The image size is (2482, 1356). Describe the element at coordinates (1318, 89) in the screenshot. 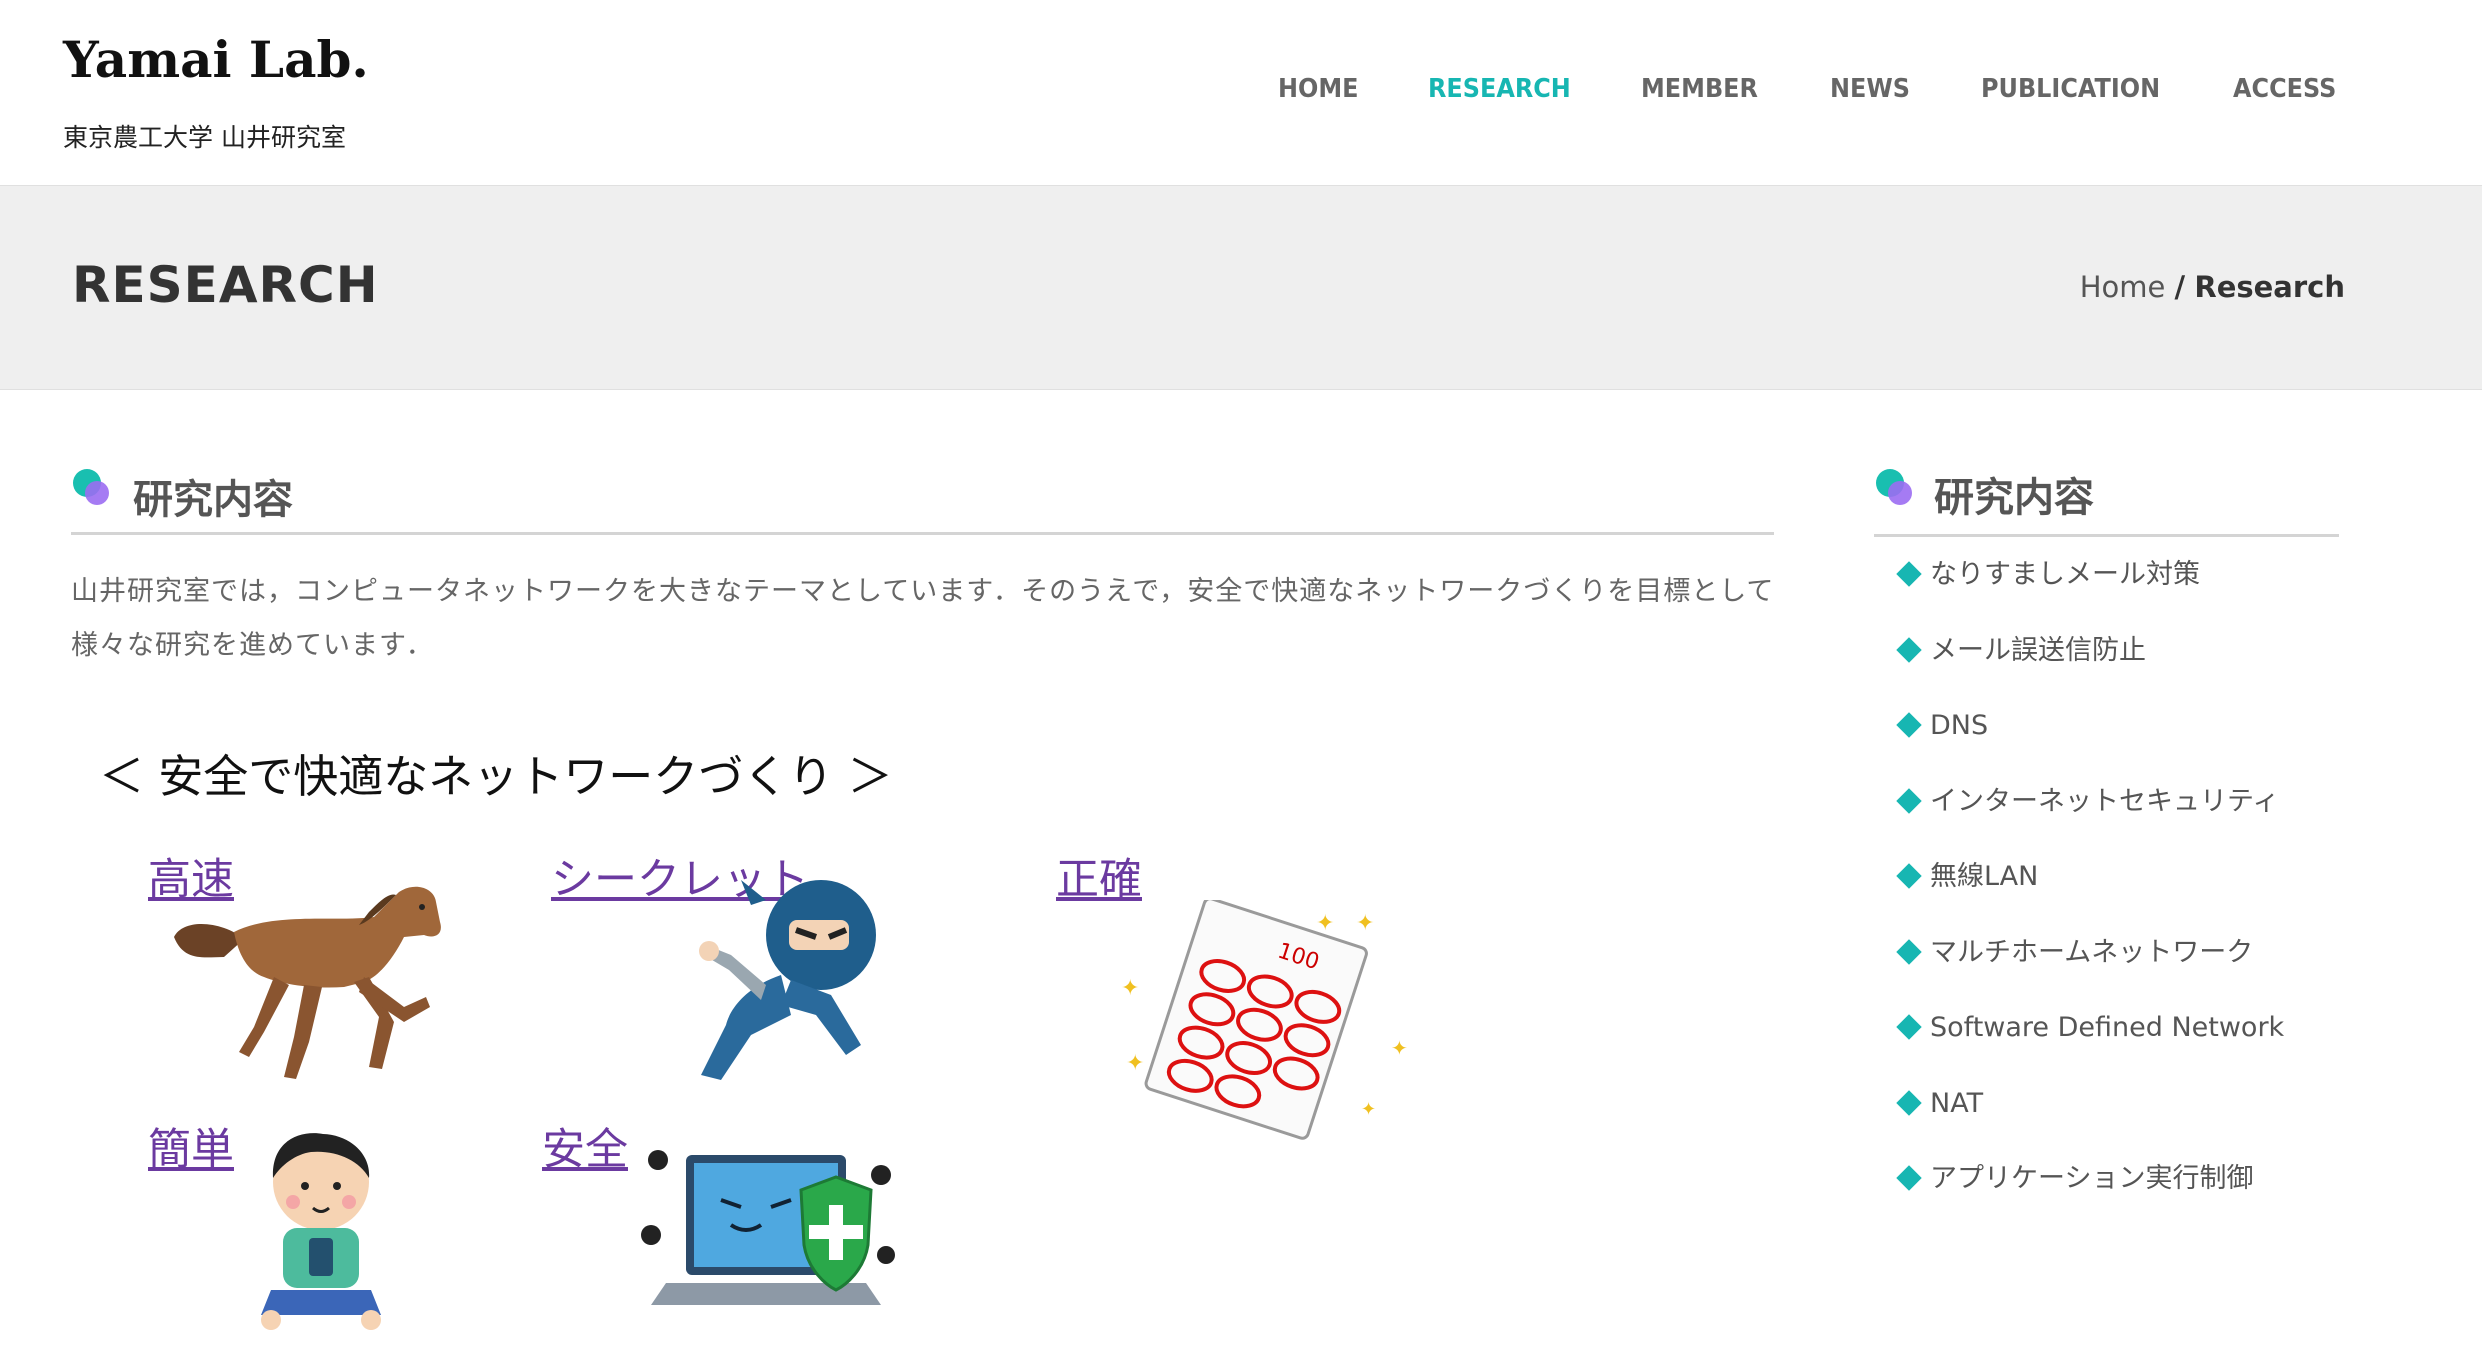

I see `nav-home: HOME` at that location.